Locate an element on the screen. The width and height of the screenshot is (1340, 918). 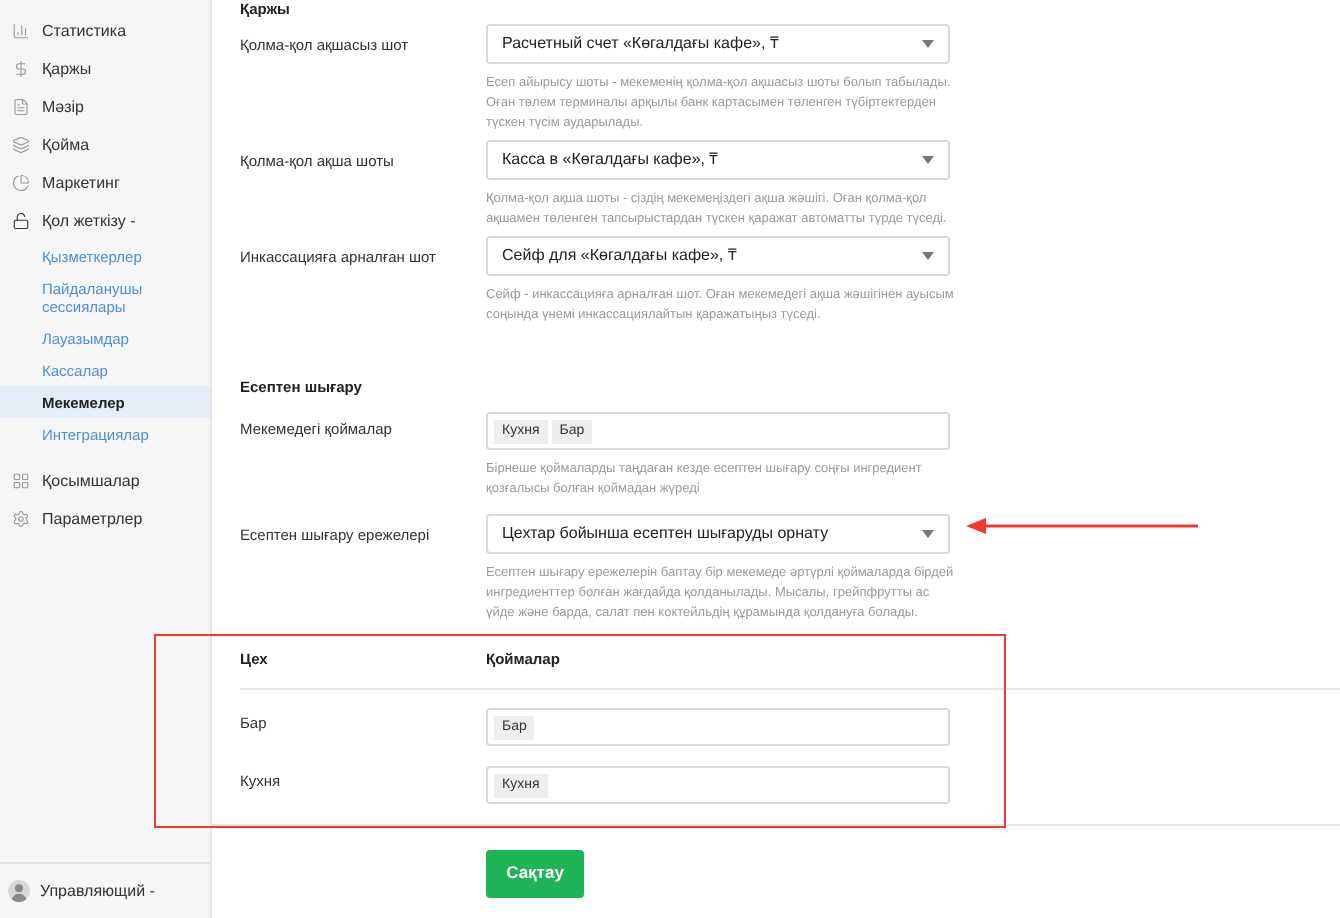
gear-icon is located at coordinates (21, 519).